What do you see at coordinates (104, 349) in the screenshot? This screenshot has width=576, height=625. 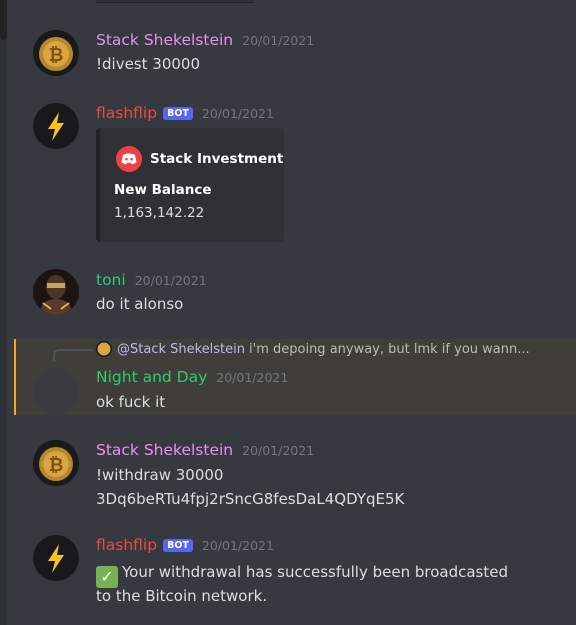 I see `bitcoin-coin-avatar-icon` at bounding box center [104, 349].